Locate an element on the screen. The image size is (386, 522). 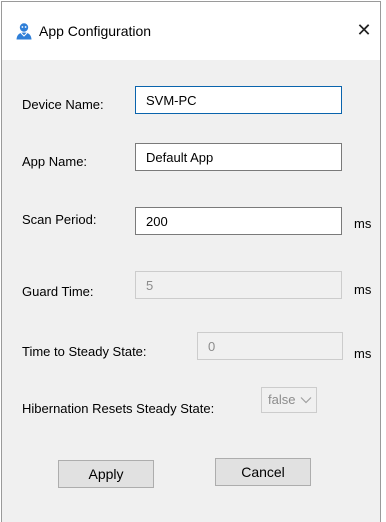
scan-period-unit: ms is located at coordinates (363, 223).